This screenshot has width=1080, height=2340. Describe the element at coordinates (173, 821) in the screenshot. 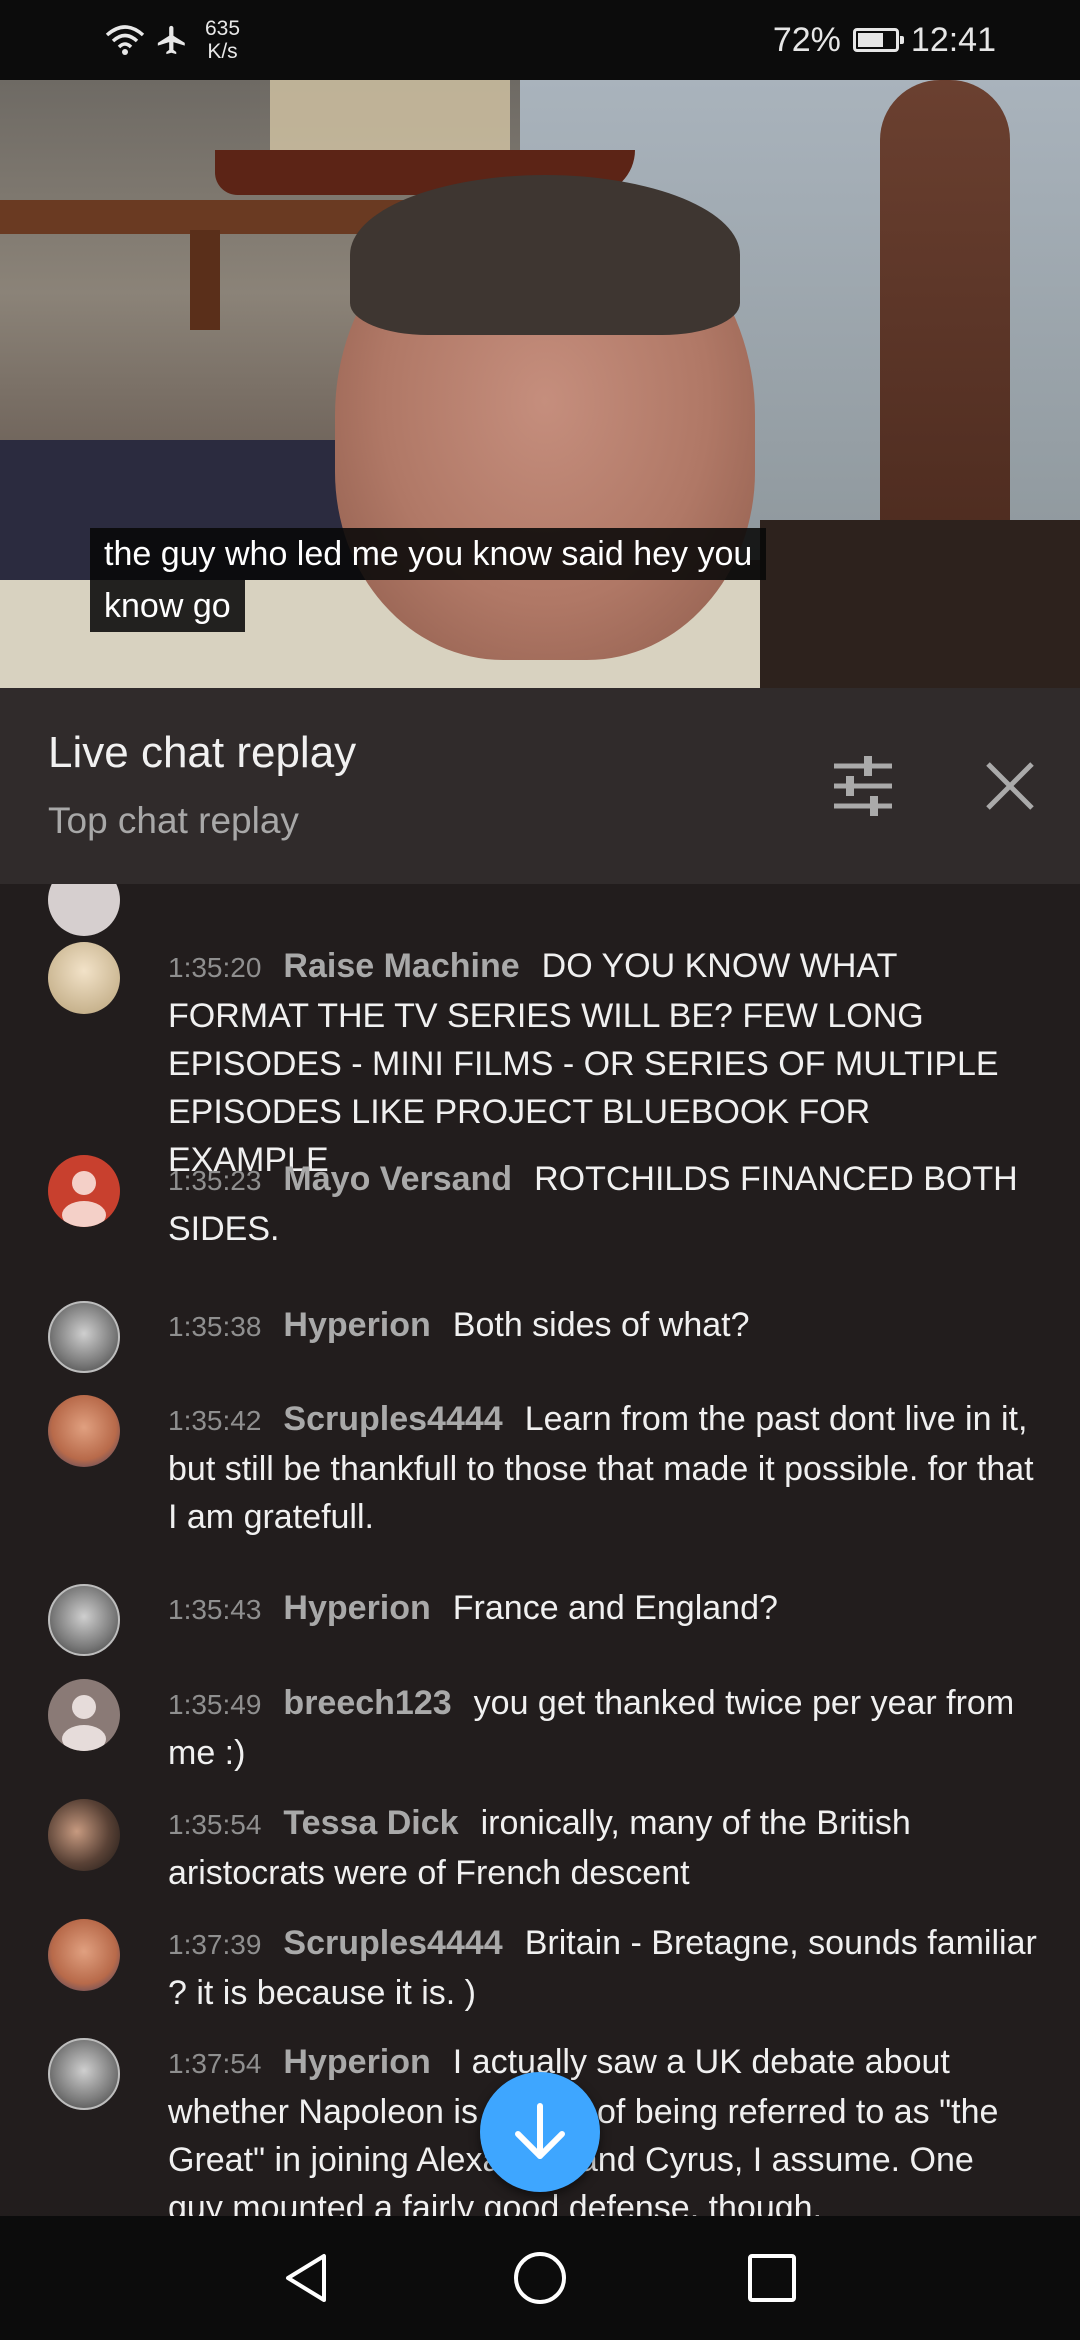

I see `chat-mode-selector: Top chat replay` at that location.